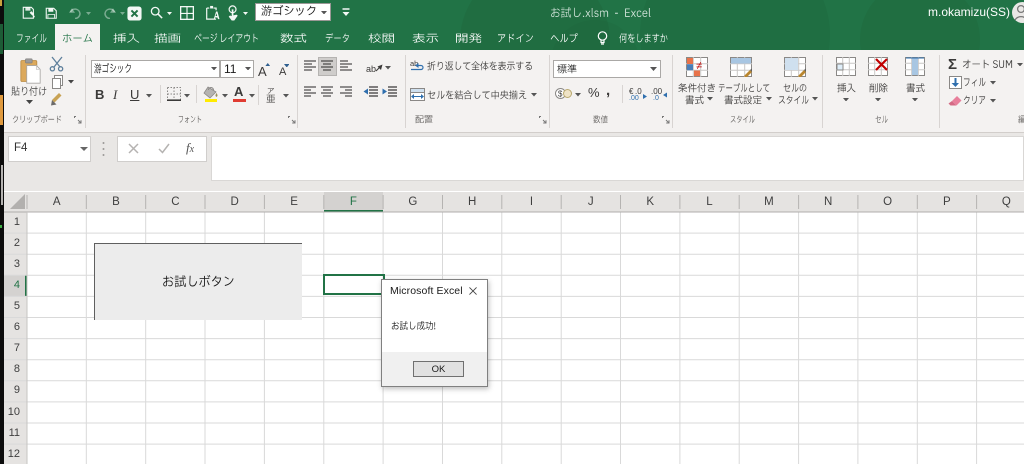 The height and width of the screenshot is (464, 1024). I want to click on svg-text: .00, so click(634, 97).